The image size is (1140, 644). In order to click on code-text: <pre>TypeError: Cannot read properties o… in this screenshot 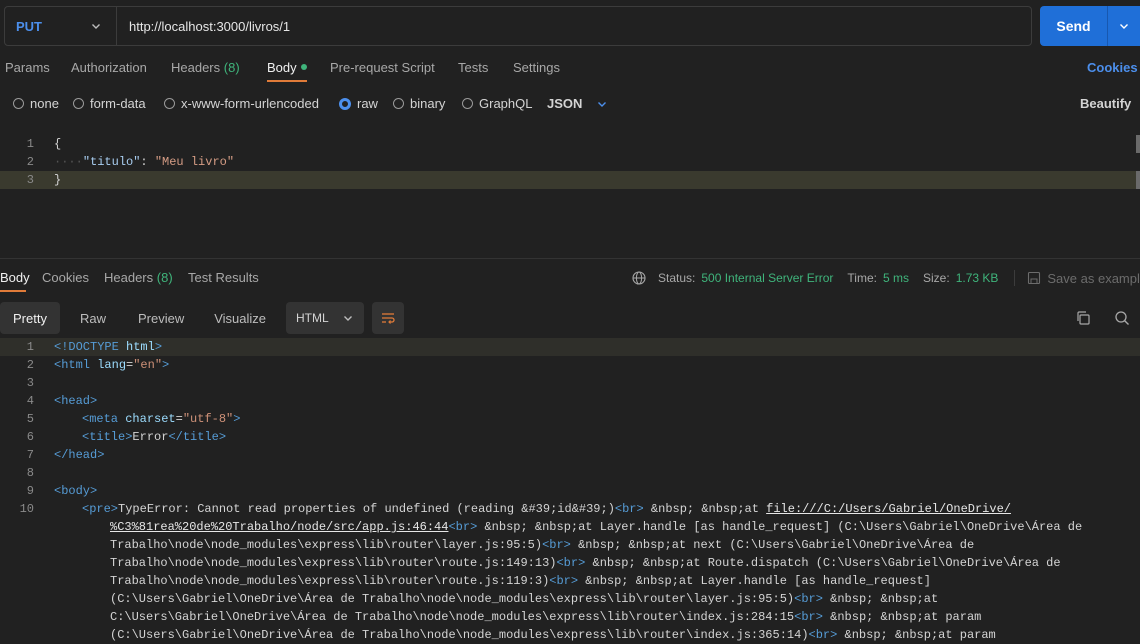, I will do `click(546, 509)`.